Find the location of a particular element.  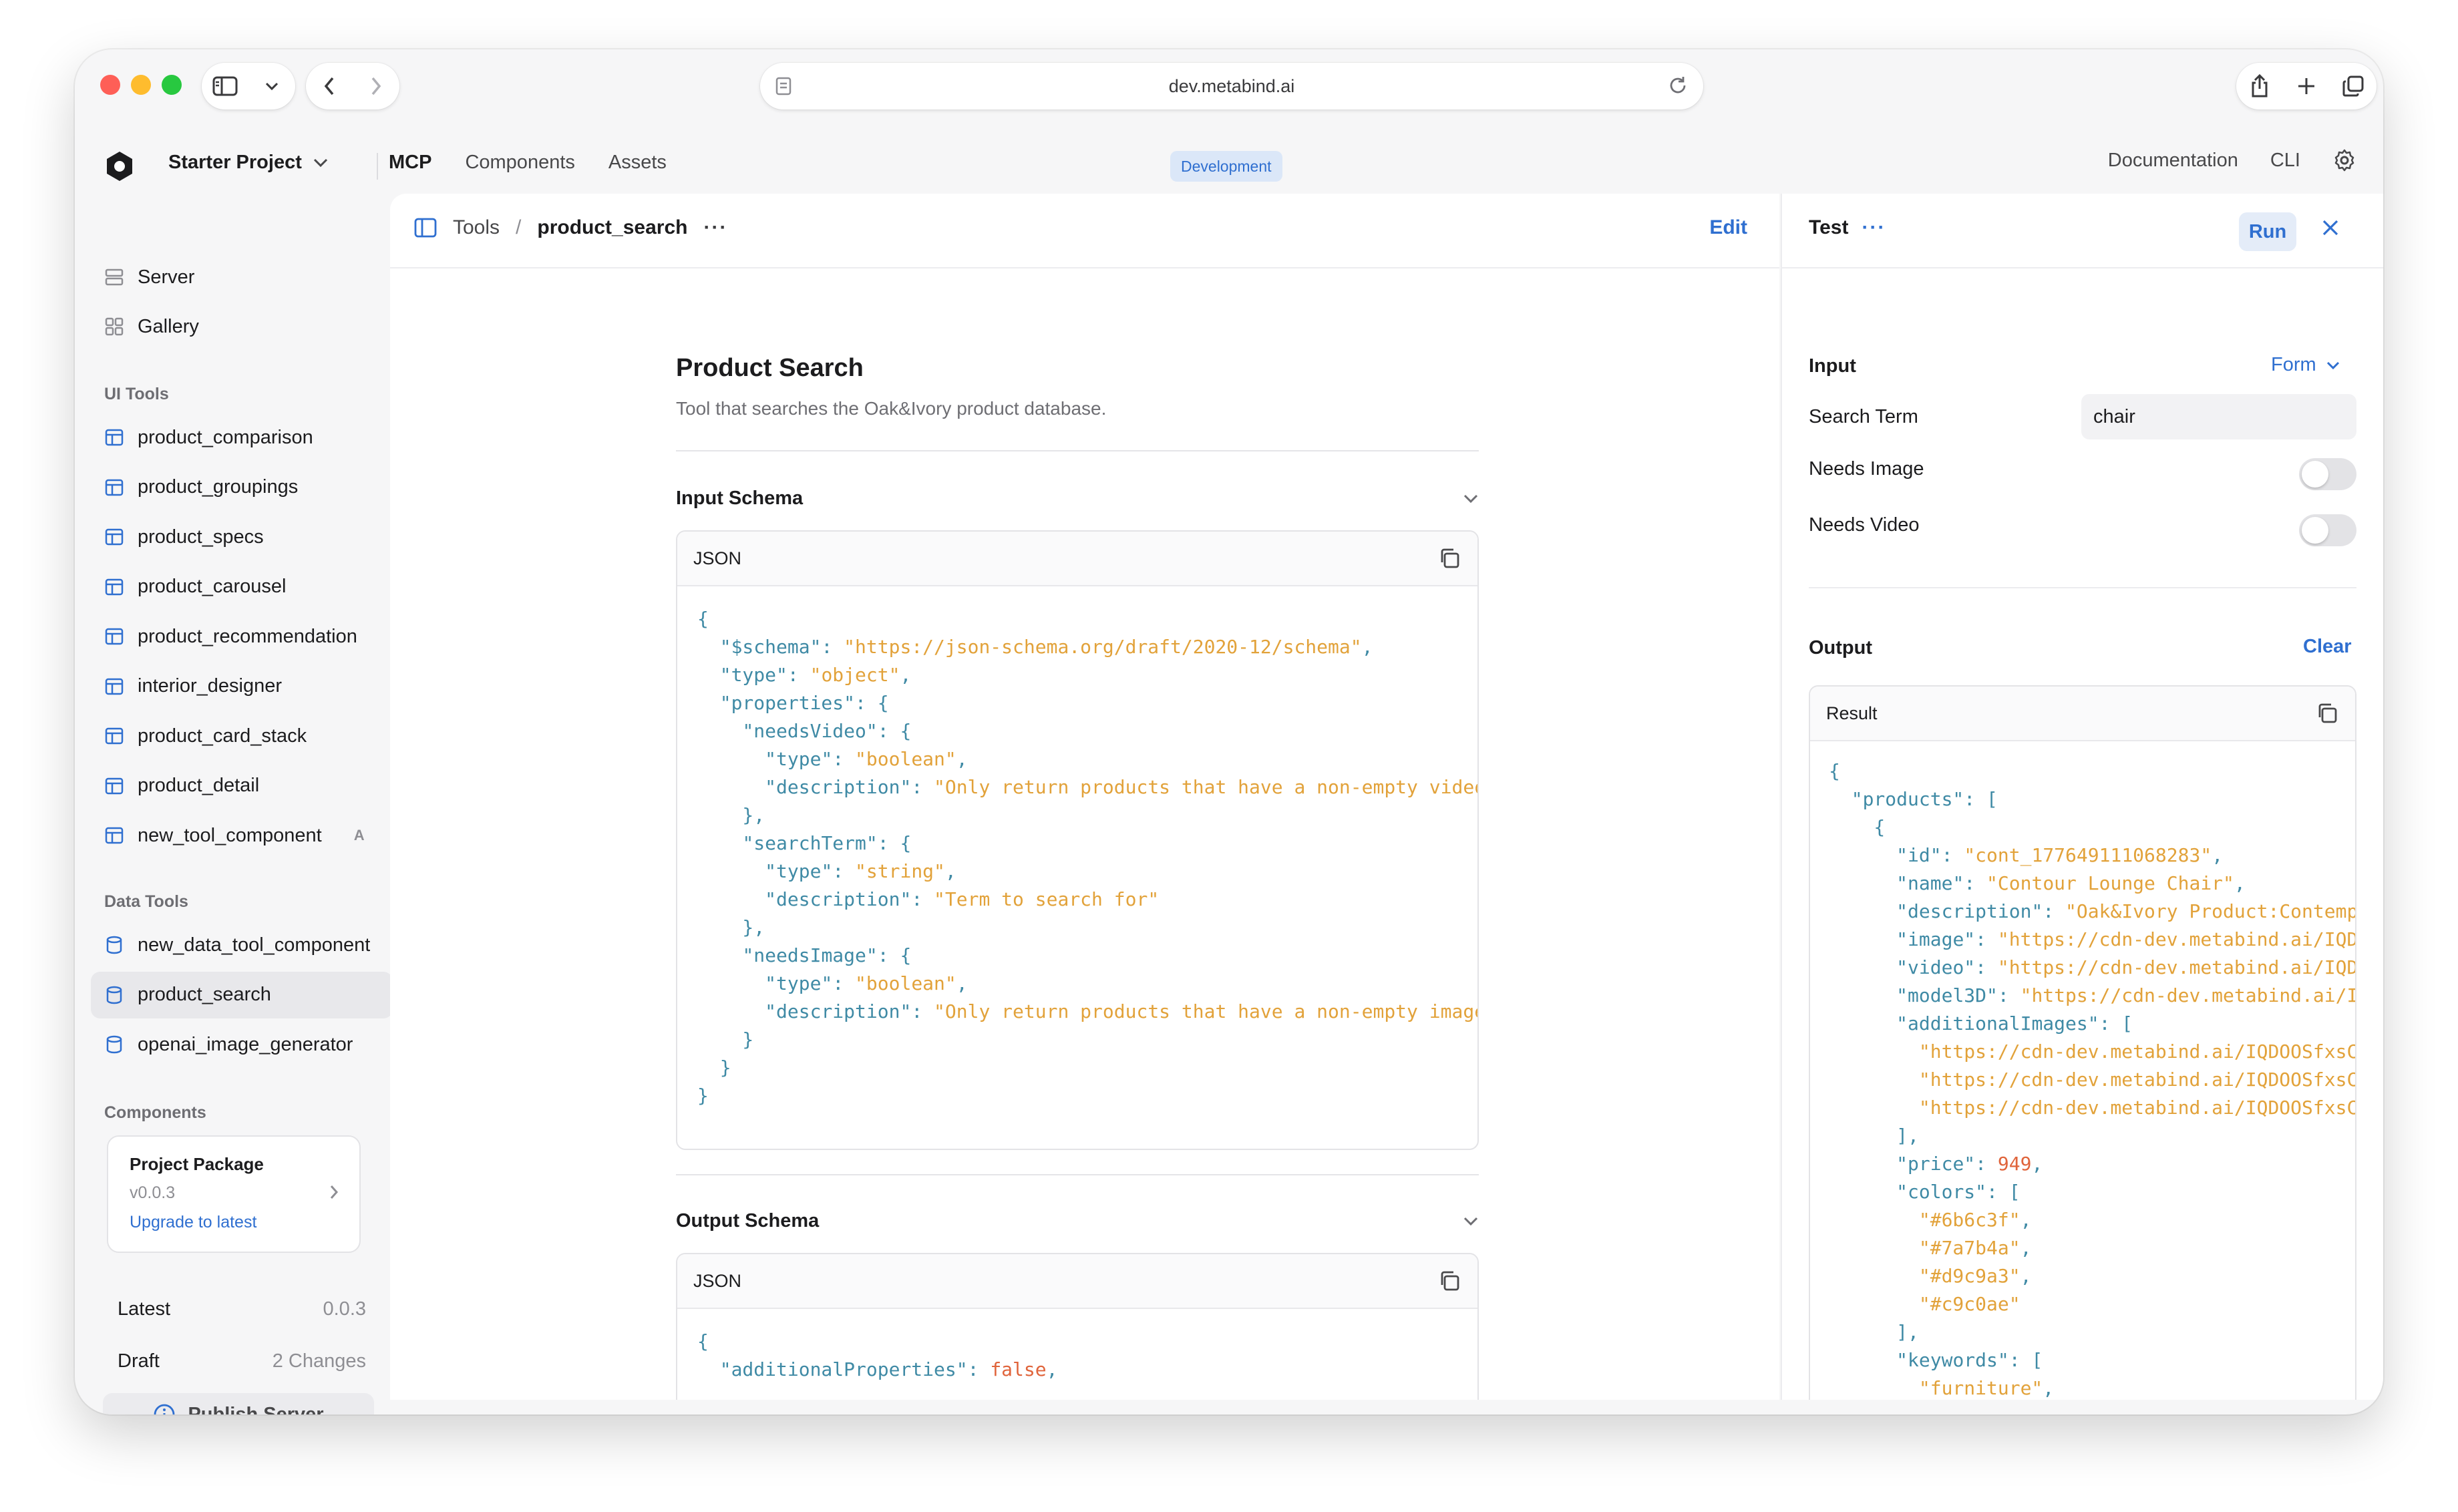

forward-button is located at coordinates (376, 86).